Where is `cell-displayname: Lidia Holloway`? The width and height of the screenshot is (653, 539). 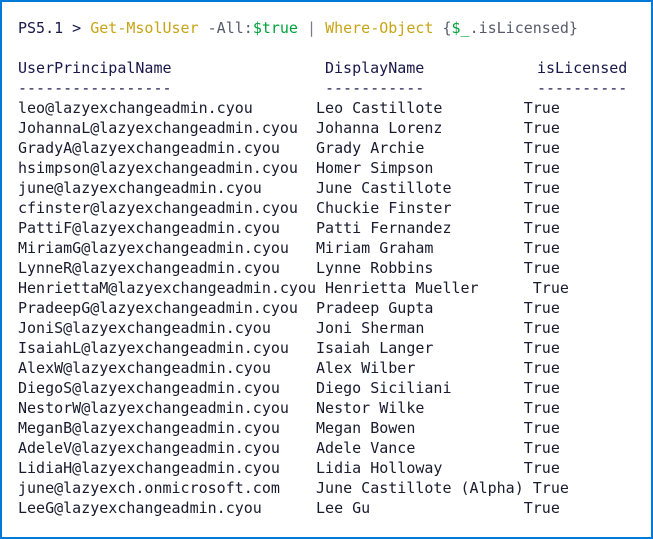
cell-displayname: Lidia Holloway is located at coordinates (420, 468).